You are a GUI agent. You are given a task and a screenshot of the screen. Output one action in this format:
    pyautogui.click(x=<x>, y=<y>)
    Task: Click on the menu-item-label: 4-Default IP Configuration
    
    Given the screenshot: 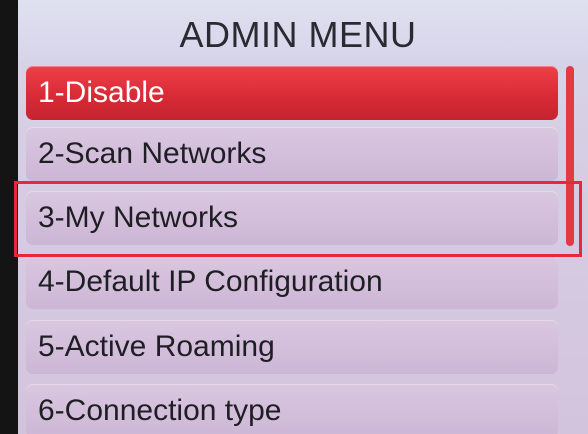 What is the action you would take?
    pyautogui.click(x=210, y=281)
    